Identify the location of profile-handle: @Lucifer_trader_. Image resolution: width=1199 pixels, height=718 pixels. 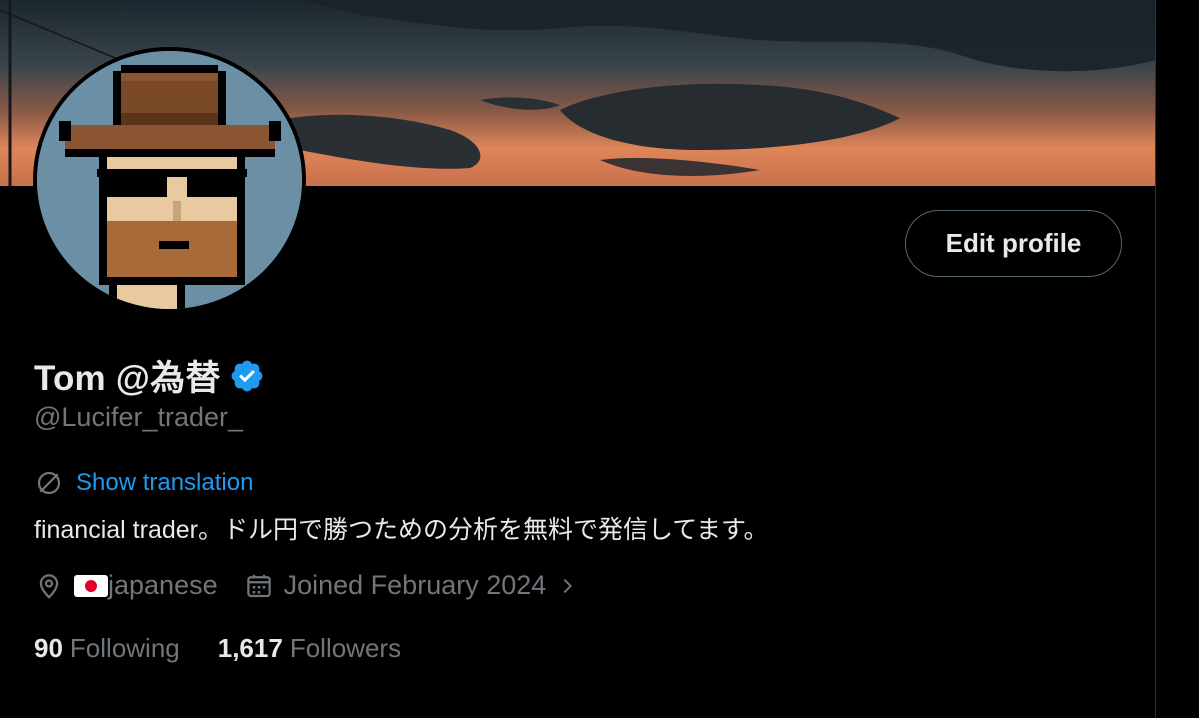
(139, 417).